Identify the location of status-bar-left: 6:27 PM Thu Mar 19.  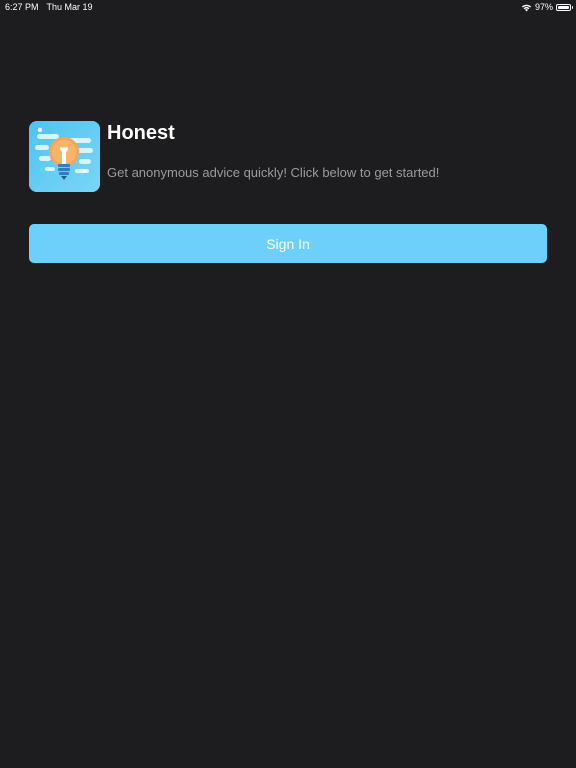
(49, 7).